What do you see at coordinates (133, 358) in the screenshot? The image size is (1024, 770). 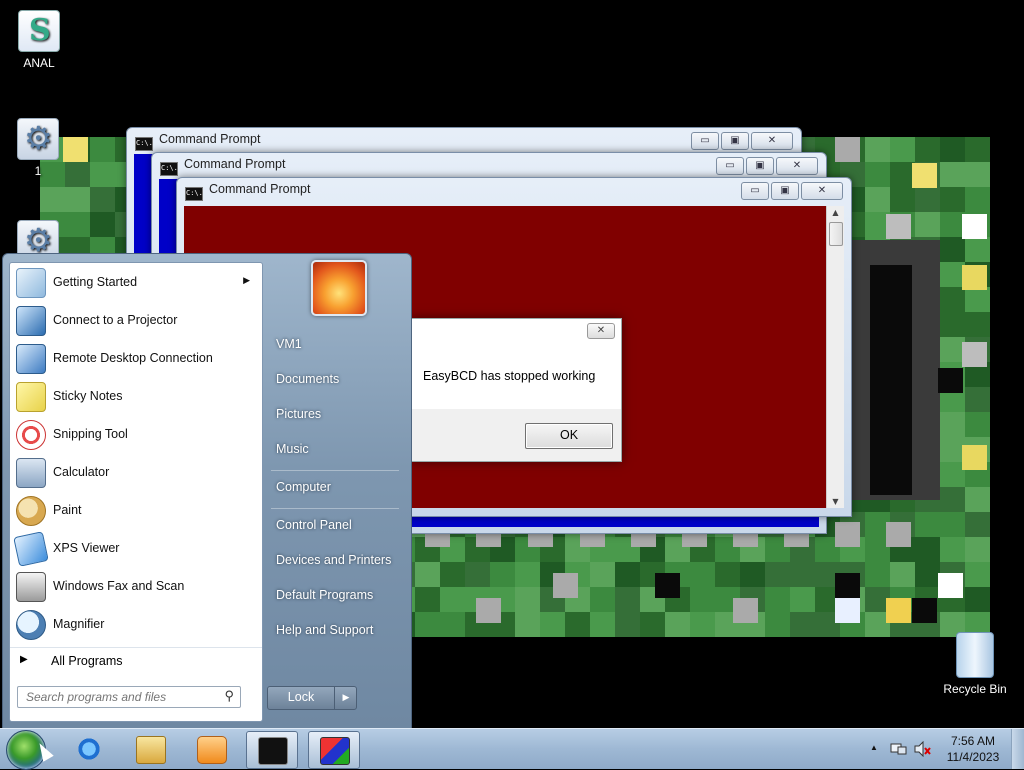 I see `program-label: Remote Desktop Connection` at bounding box center [133, 358].